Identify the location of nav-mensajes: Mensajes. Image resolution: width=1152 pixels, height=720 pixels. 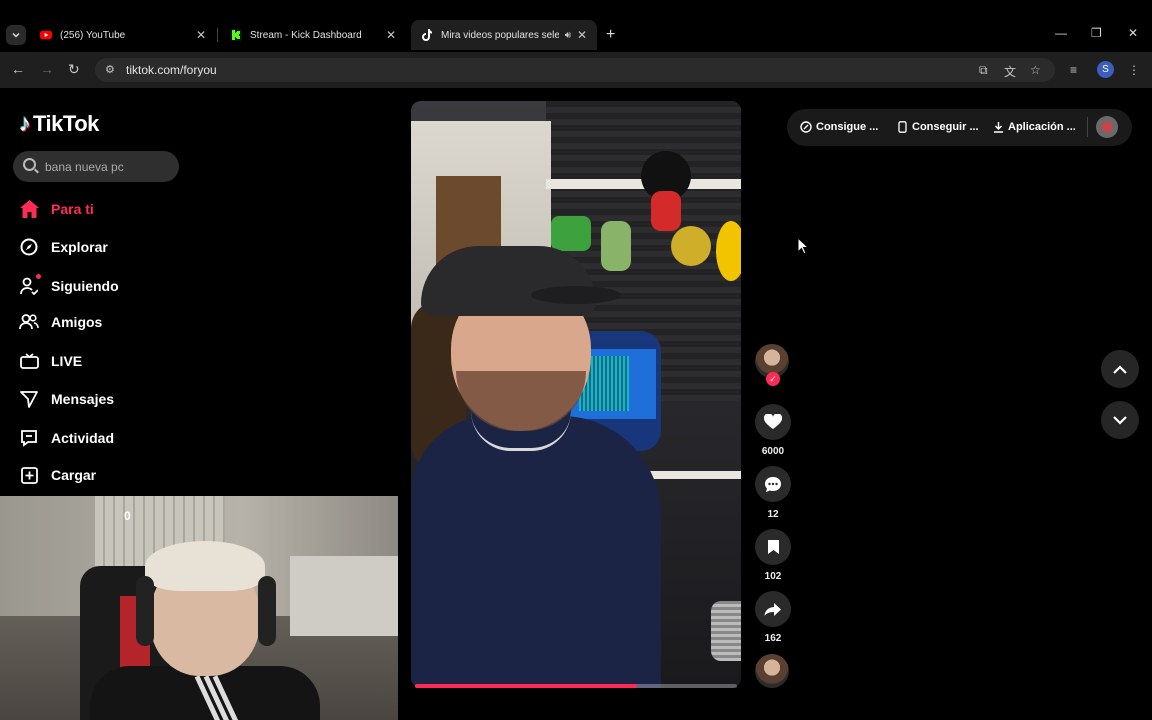
(66, 399).